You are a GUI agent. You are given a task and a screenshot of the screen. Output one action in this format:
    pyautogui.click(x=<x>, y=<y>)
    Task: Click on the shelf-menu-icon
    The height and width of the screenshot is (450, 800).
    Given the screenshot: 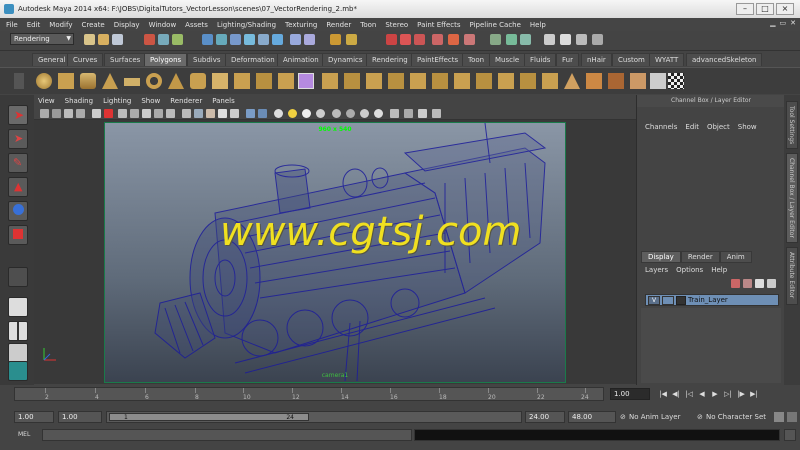 What is the action you would take?
    pyautogui.click(x=19, y=81)
    